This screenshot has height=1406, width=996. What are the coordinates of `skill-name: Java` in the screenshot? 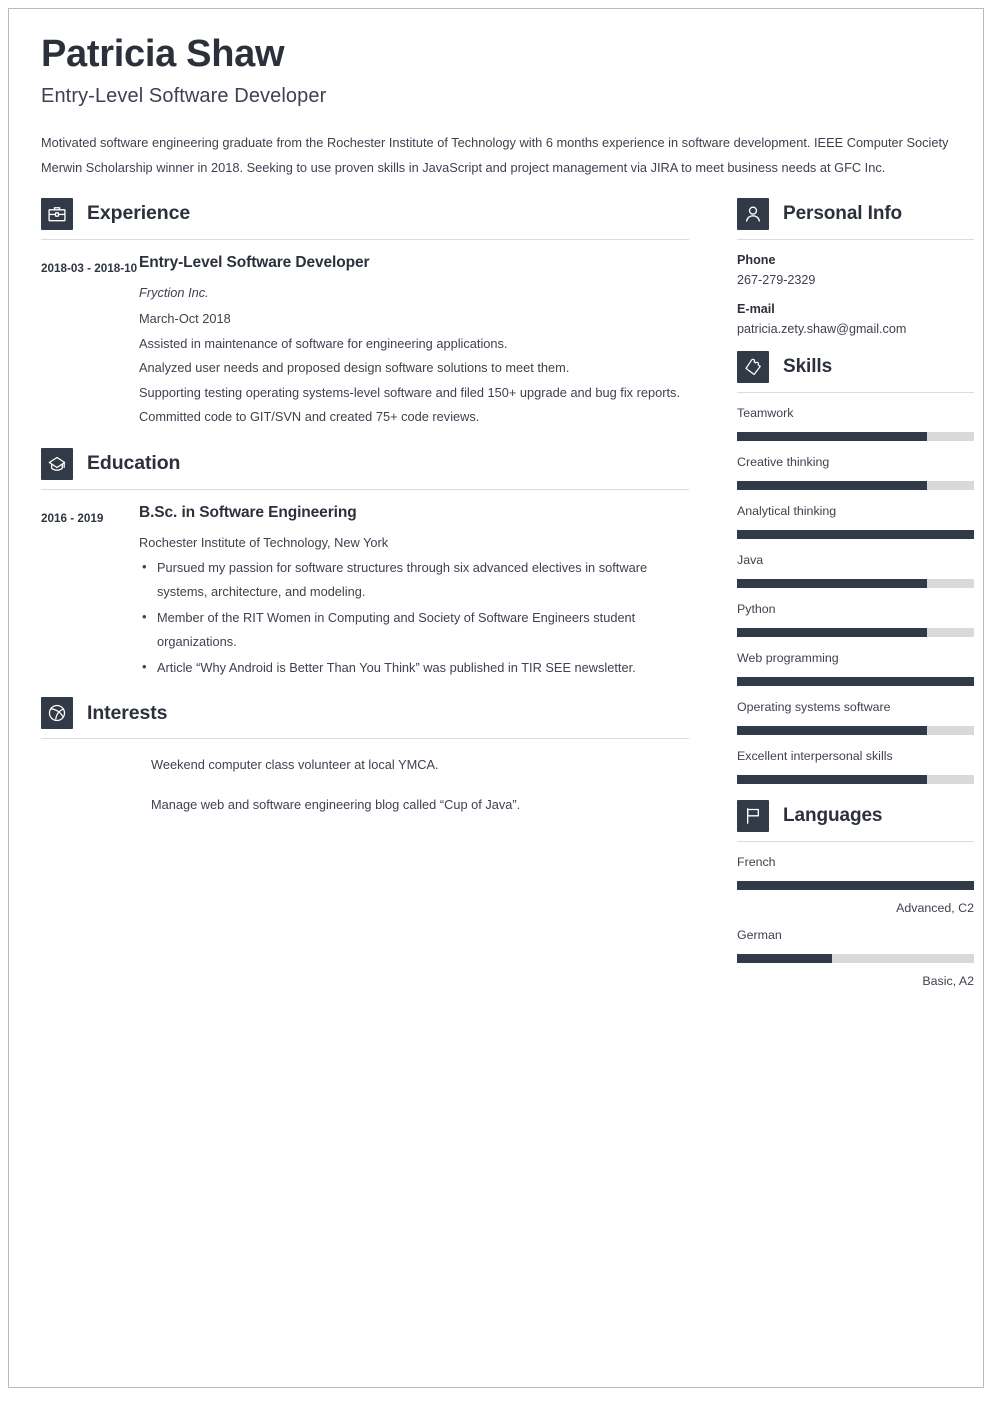 It's located at (750, 559).